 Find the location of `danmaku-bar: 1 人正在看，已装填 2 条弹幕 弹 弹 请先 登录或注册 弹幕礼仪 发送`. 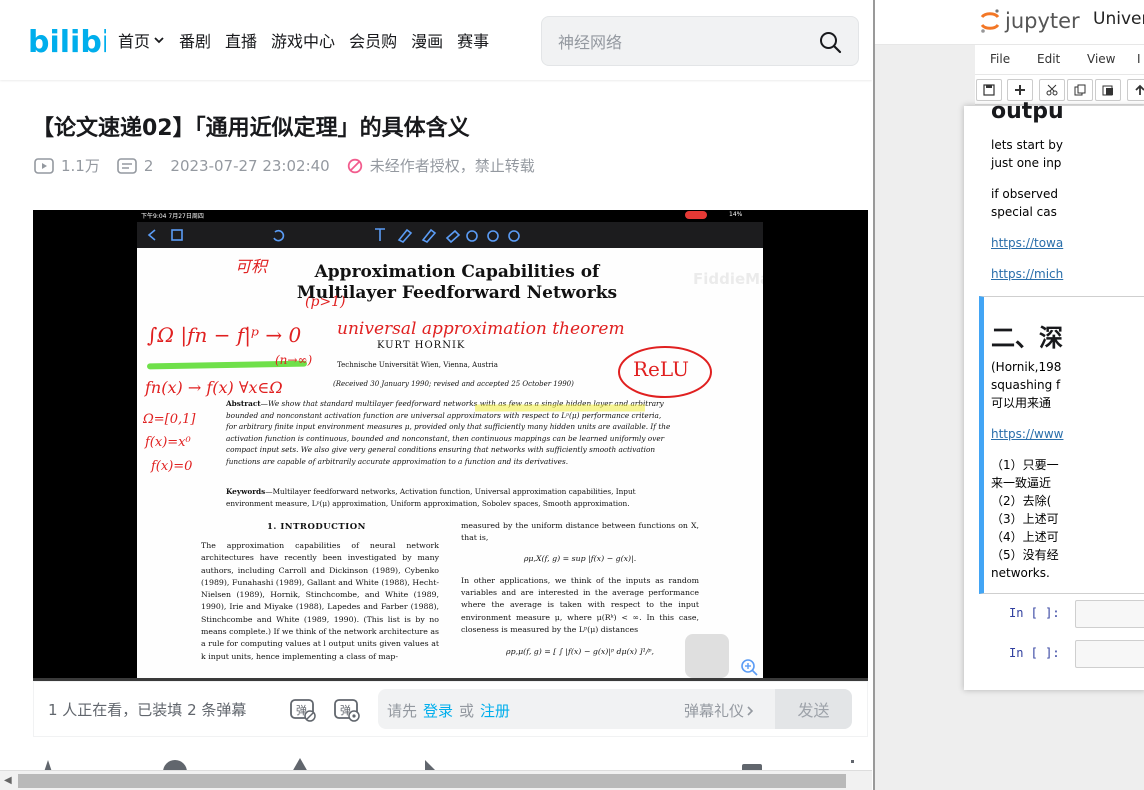

danmaku-bar: 1 人正在看，已装填 2 条弹幕 弹 弹 请先 登录或注册 弹幕礼仪 发送 is located at coordinates (450, 709).